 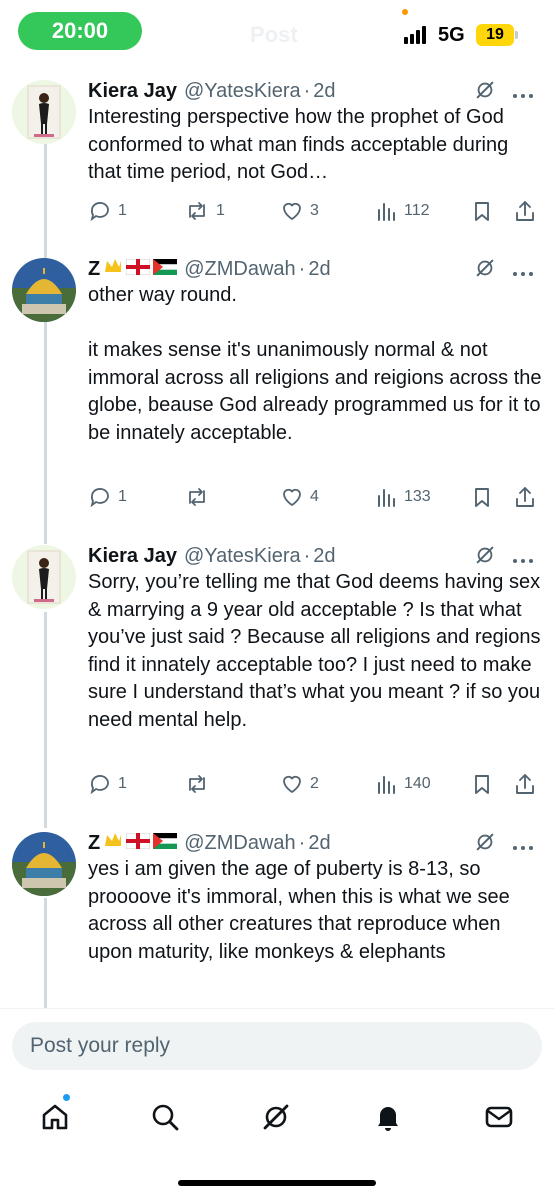 I want to click on views-count: 133, so click(x=417, y=496).